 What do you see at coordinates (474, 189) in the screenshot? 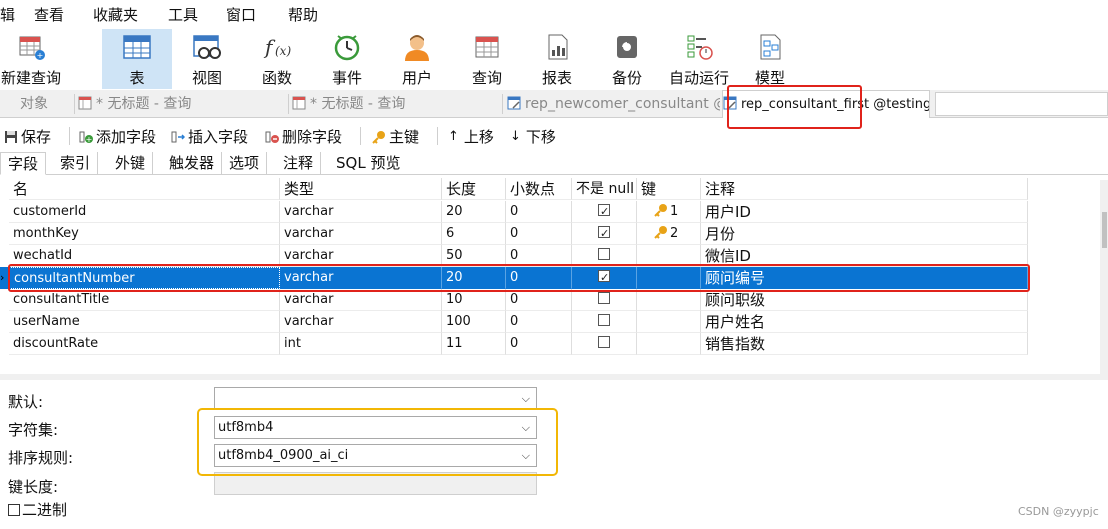
I see `column-header-length: 长度` at bounding box center [474, 189].